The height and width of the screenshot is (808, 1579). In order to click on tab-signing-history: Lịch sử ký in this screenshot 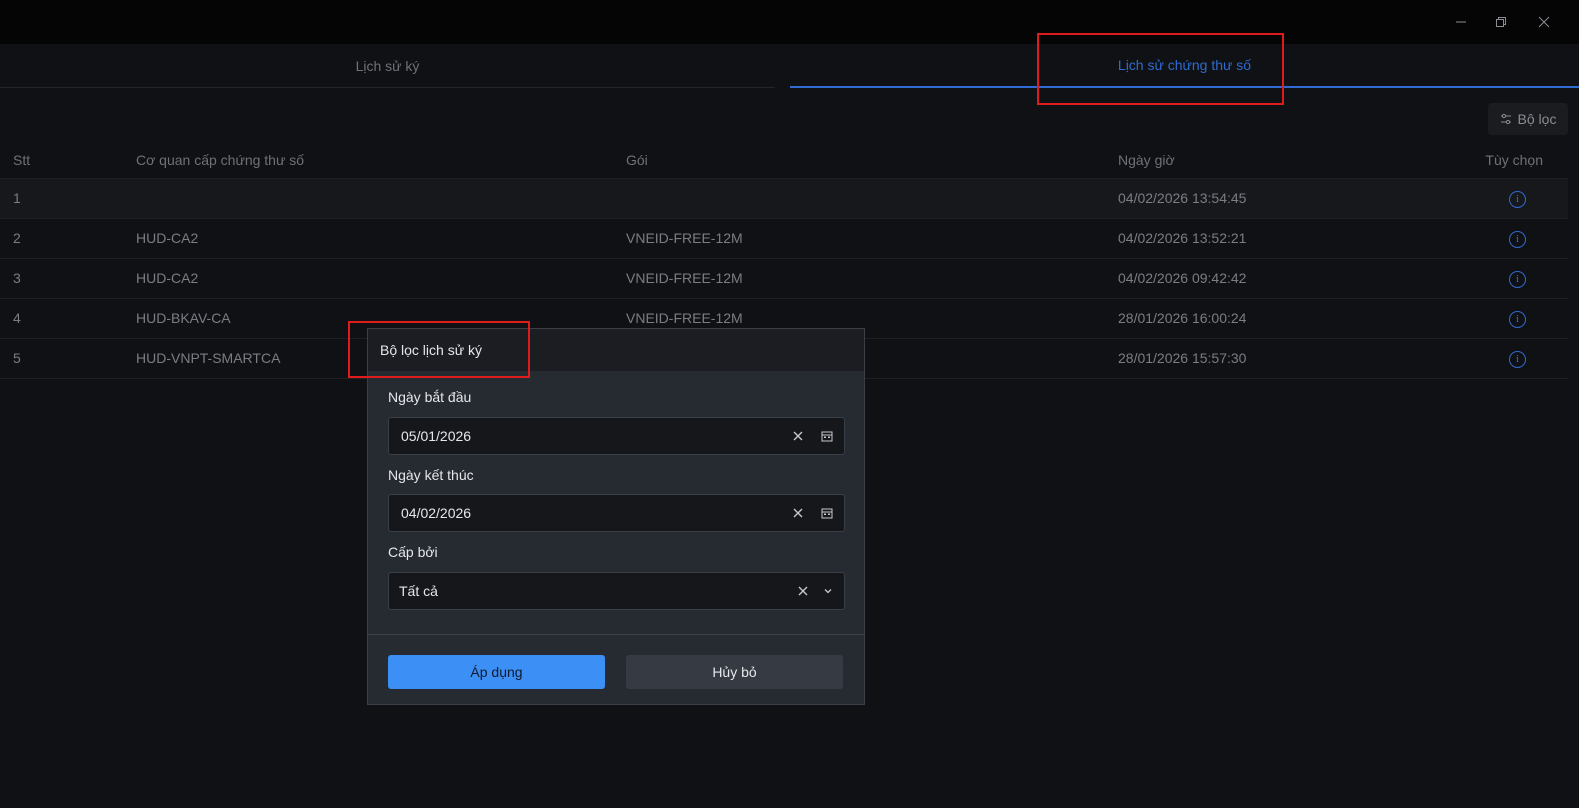, I will do `click(387, 66)`.